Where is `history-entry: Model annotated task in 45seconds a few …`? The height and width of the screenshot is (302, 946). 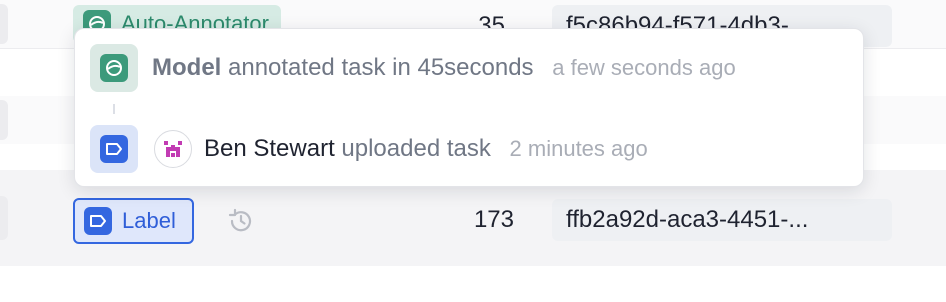 history-entry: Model annotated task in 45seconds a few … is located at coordinates (413, 68).